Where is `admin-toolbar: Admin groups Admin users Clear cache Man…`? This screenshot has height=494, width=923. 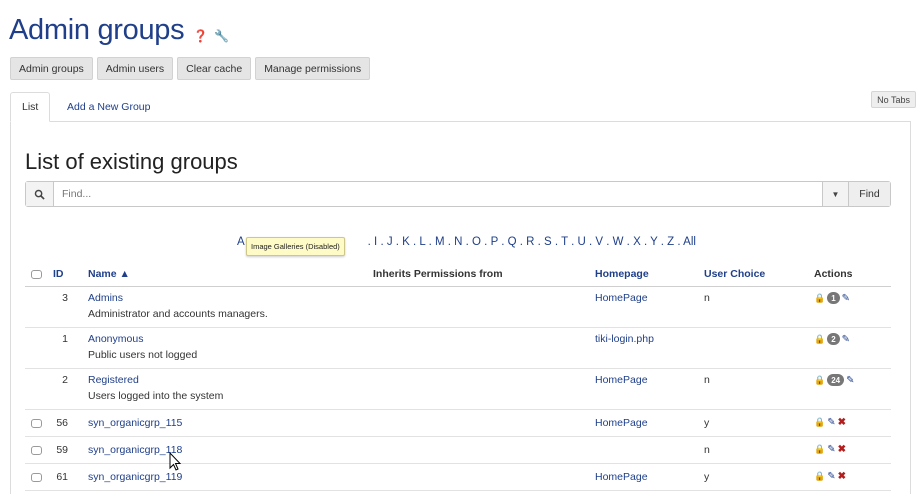 admin-toolbar: Admin groups Admin users Clear cache Man… is located at coordinates (190, 68).